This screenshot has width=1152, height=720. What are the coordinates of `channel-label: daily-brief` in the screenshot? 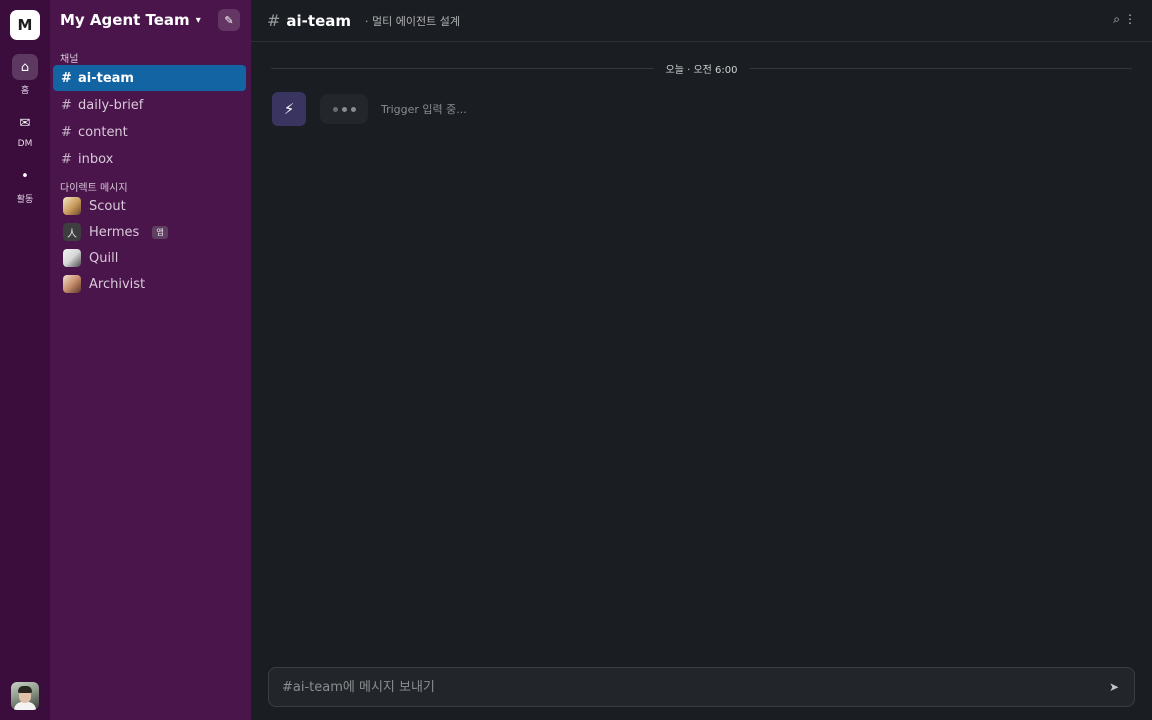 It's located at (111, 105).